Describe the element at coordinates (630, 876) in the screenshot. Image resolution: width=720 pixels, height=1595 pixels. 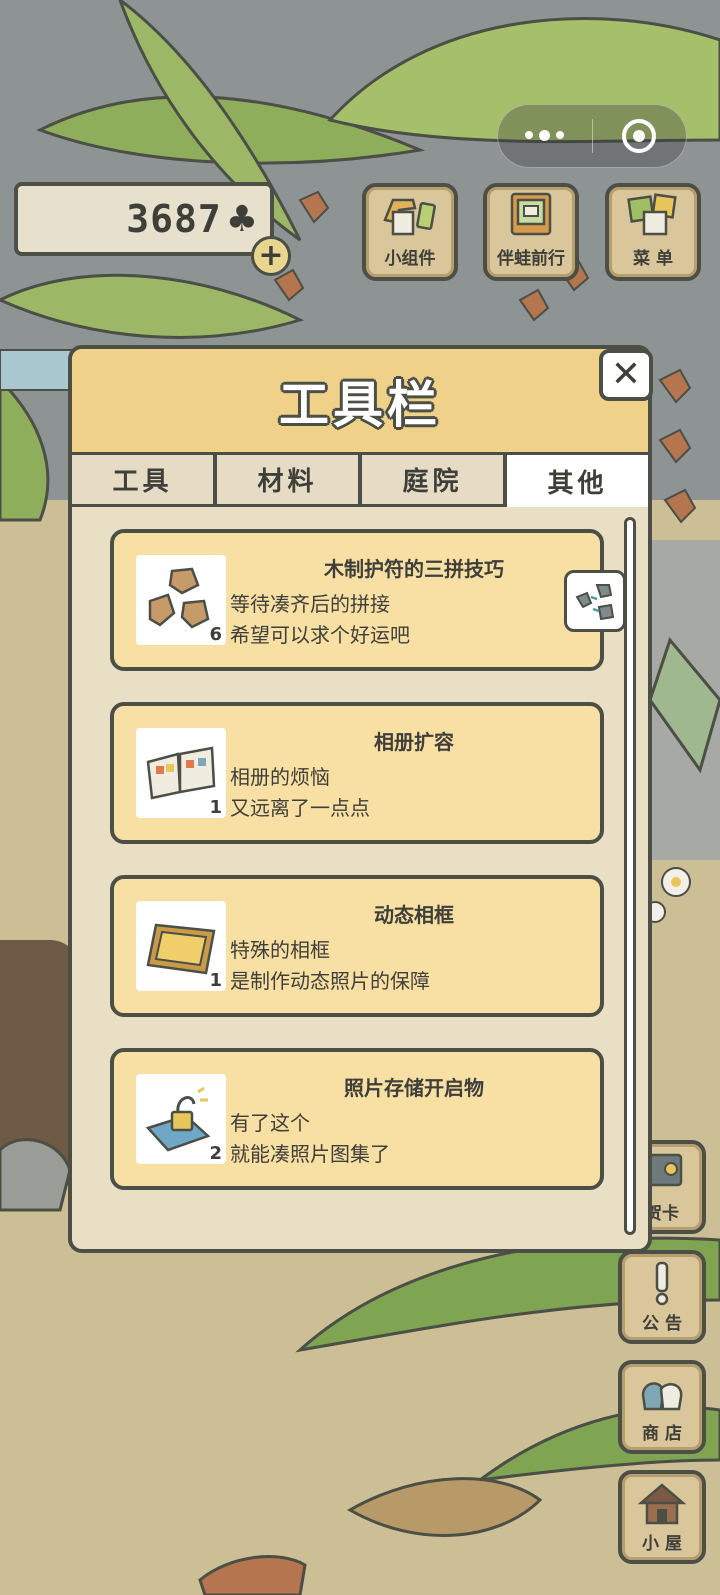
I see `list-scrollbar` at that location.